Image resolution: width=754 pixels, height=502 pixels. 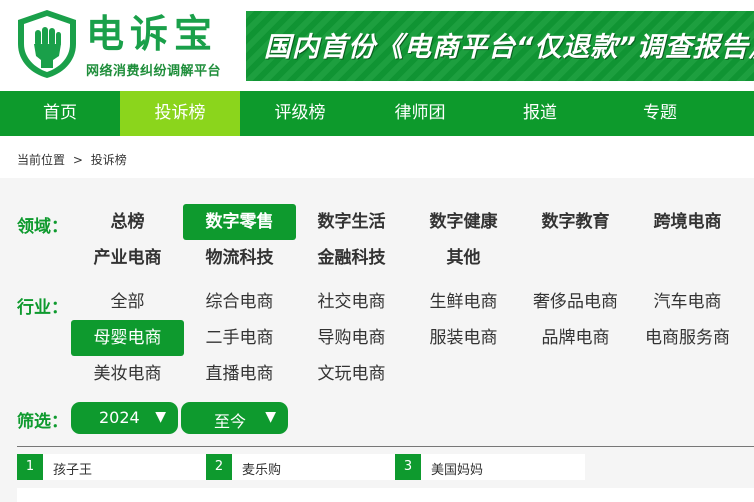 I want to click on main-nav: 首页 投诉榜 评级榜 律师团 报道 专题, so click(x=377, y=113).